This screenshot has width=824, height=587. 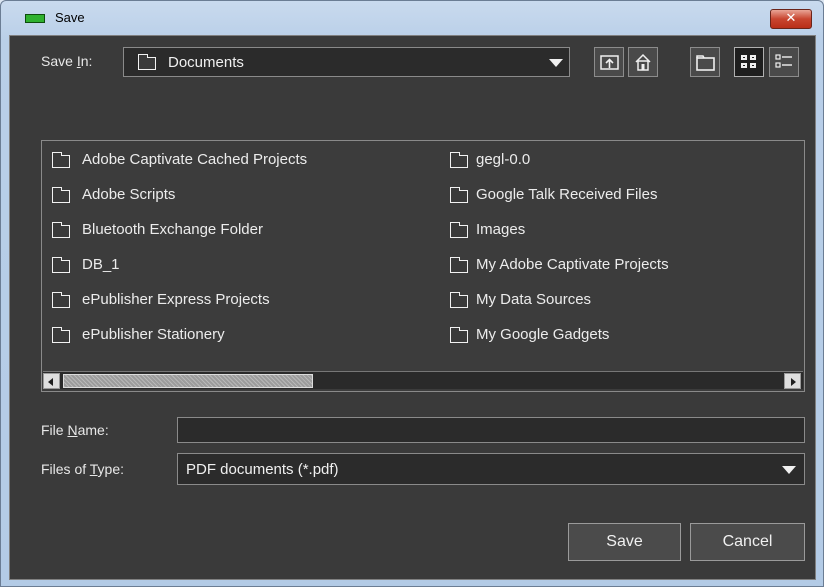 I want to click on new-folder-button, so click(x=705, y=62).